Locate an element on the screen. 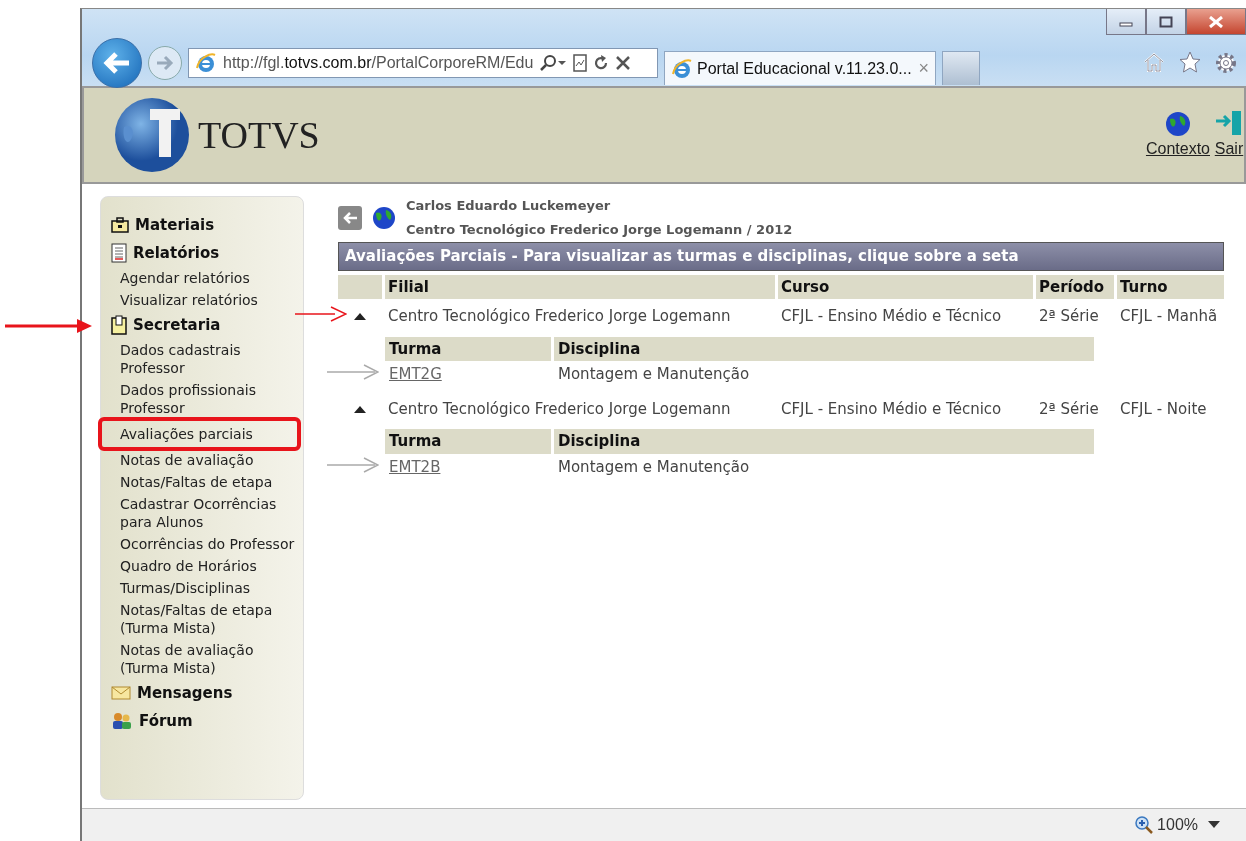 This screenshot has height=841, width=1246. sidebar-link: Cadastrar Ocorrências para Alunos is located at coordinates (207, 513).